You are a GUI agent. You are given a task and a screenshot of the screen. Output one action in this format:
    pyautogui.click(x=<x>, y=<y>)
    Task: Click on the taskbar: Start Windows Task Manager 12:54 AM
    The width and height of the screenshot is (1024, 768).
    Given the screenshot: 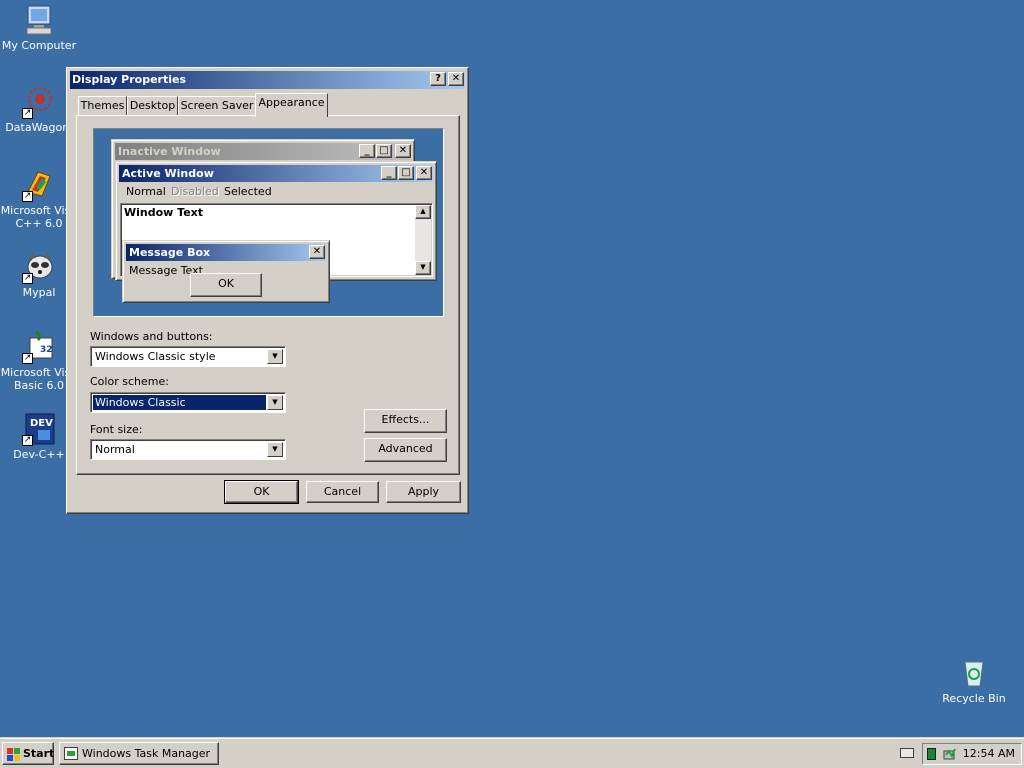 What is the action you would take?
    pyautogui.click(x=512, y=753)
    